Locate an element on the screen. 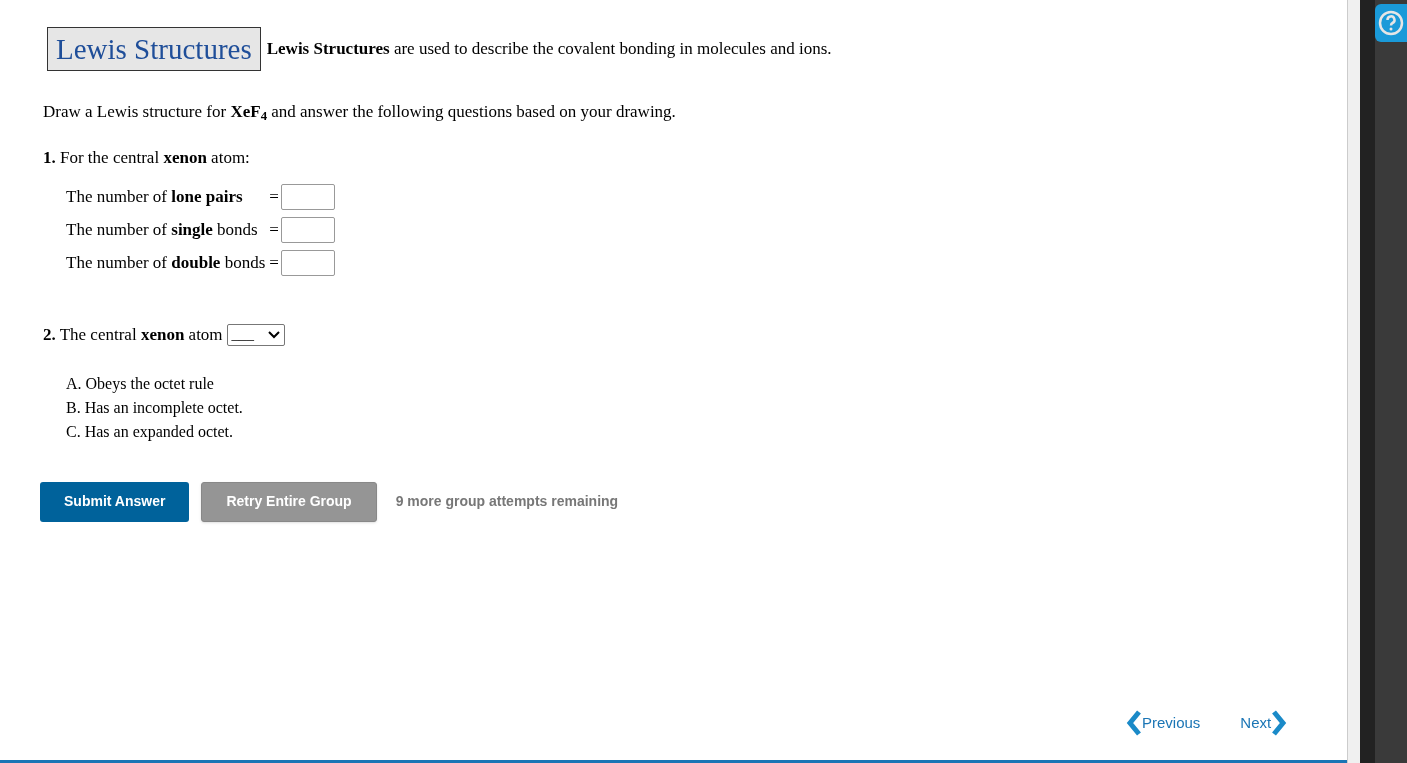  section-title: Lewis Structures is located at coordinates (154, 49).